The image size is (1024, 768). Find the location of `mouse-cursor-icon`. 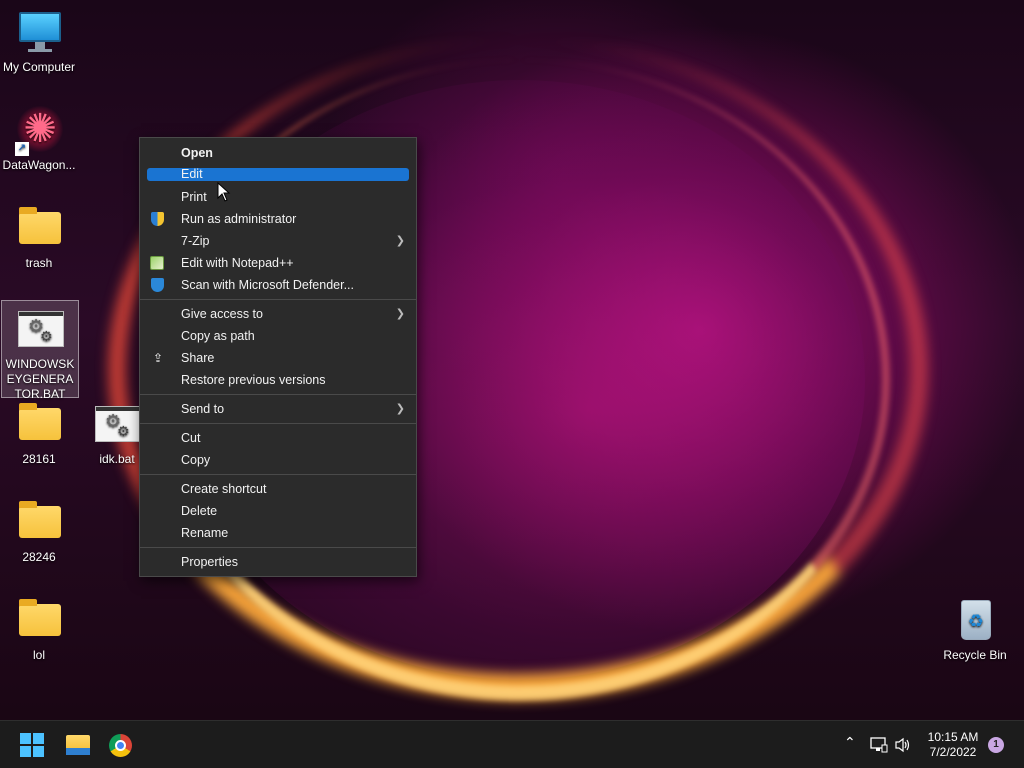

mouse-cursor-icon is located at coordinates (224, 192).